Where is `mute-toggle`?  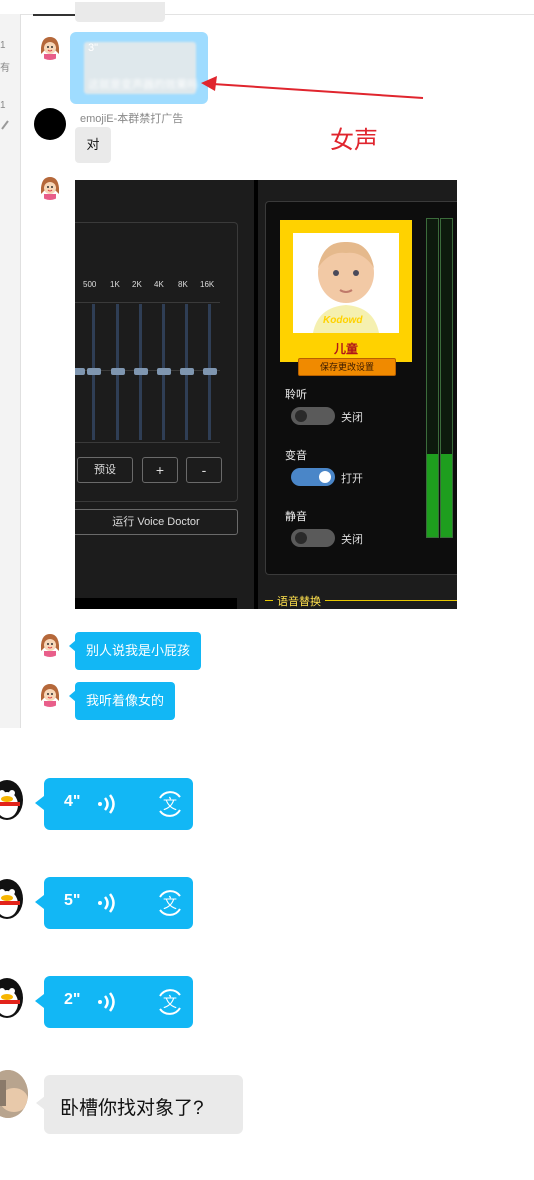
mute-toggle is located at coordinates (313, 538).